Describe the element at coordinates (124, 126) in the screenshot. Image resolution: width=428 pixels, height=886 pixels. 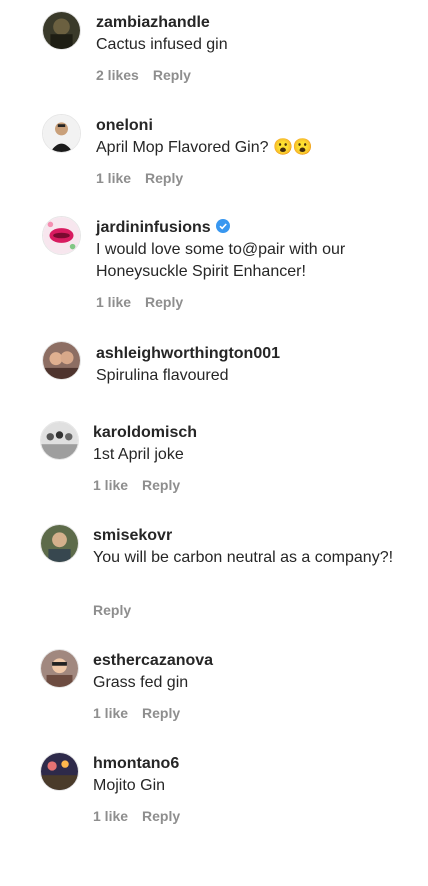
I see `comment-username: oneloni` at that location.